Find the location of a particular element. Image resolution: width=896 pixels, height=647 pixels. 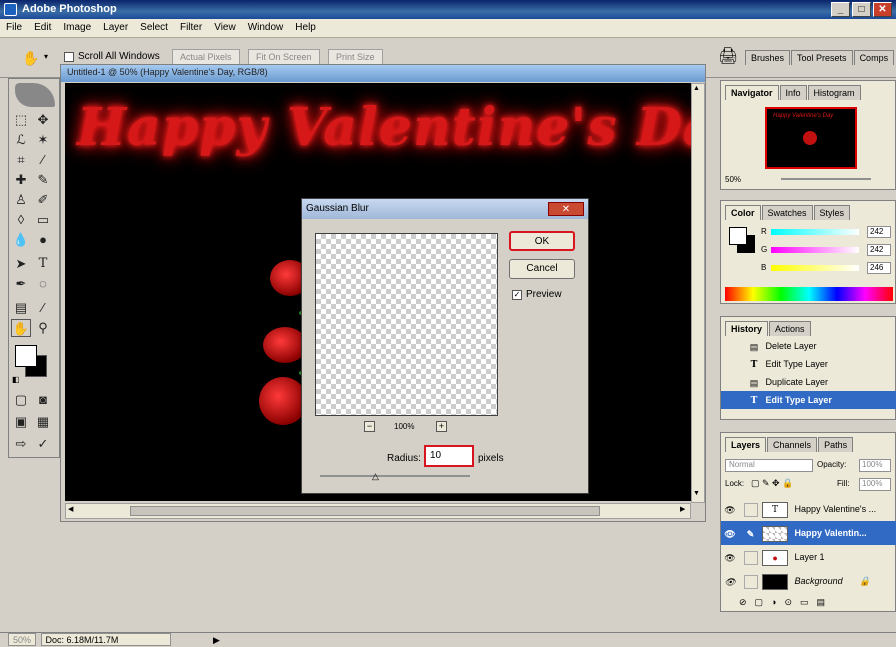

vertical-scrollbar: ▲ ▼ is located at coordinates (698, 293).